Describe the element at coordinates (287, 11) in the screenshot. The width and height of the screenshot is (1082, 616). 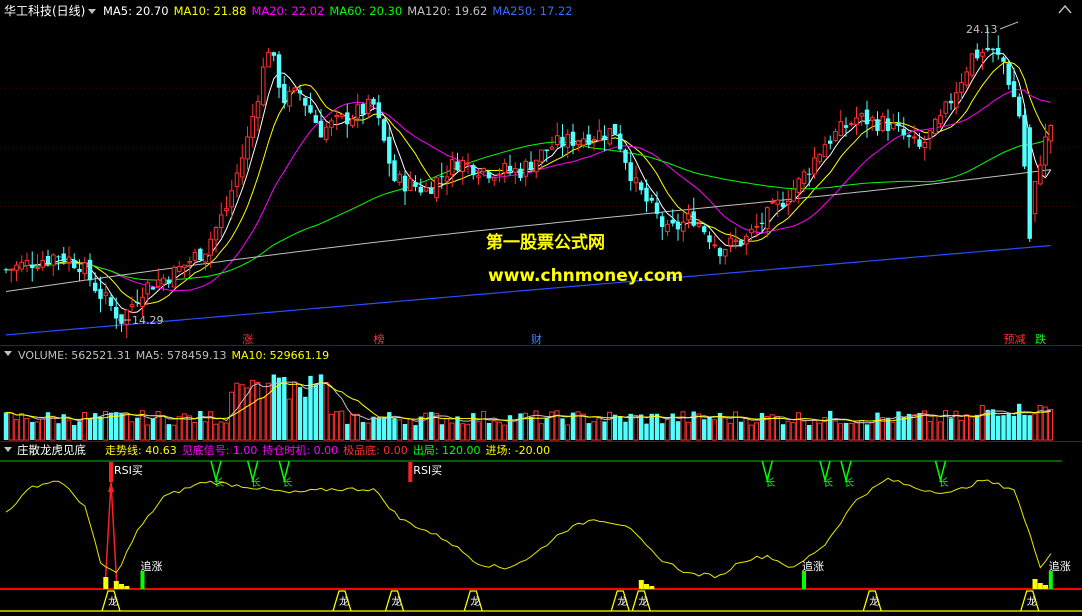
I see `legend-item: MA20: 22.02` at that location.